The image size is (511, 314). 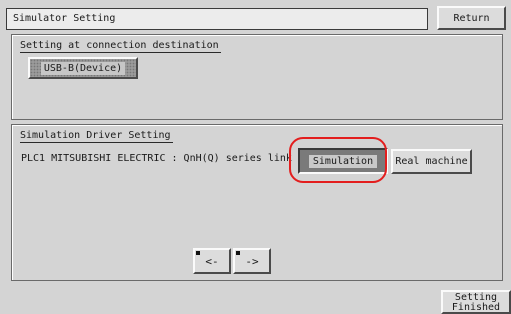 What do you see at coordinates (96, 136) in the screenshot?
I see `simulation-panel-title: Simulation Driver Setting` at bounding box center [96, 136].